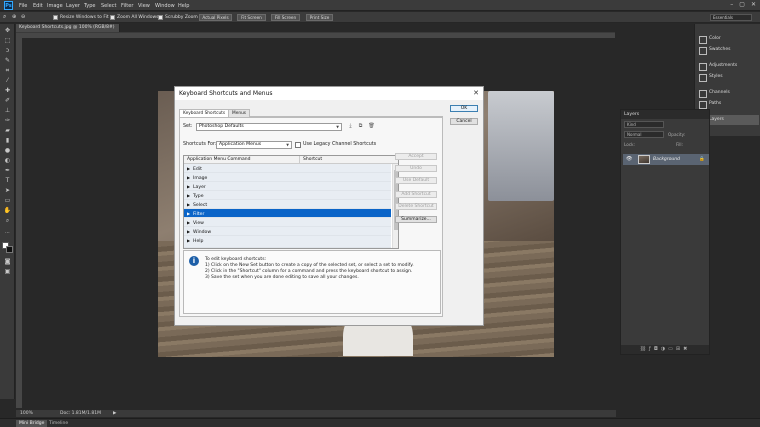 This screenshot has height=427, width=760. Describe the element at coordinates (7, 151) in the screenshot. I see `blur-tool-icon: ●` at that location.